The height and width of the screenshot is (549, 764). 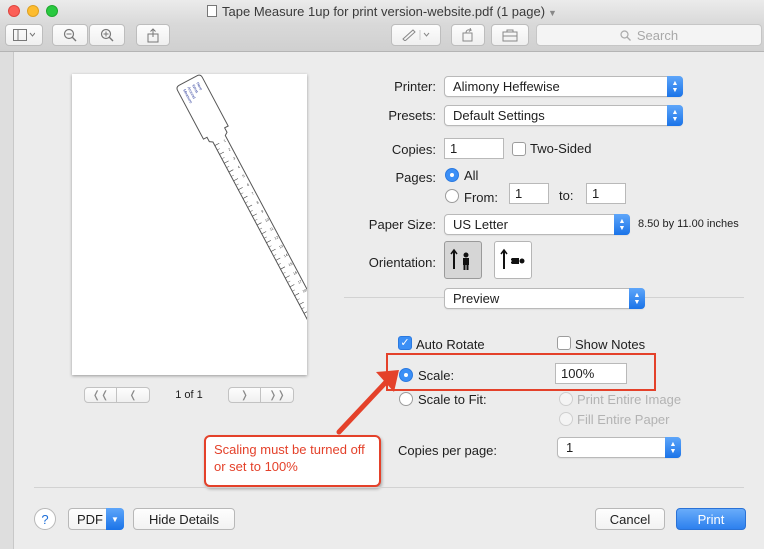 I want to click on rotate-icon, so click(x=467, y=35).